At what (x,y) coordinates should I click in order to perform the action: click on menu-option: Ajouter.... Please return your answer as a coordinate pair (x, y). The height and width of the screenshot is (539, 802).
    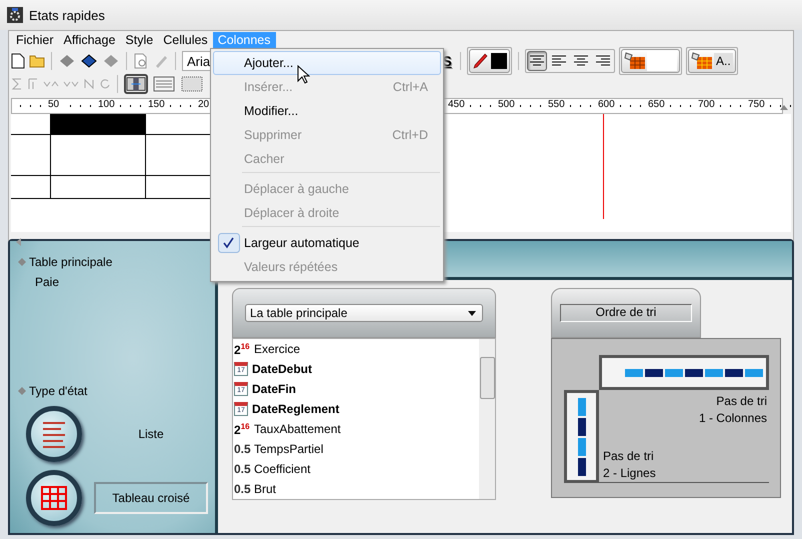
    Looking at the image, I should click on (327, 63).